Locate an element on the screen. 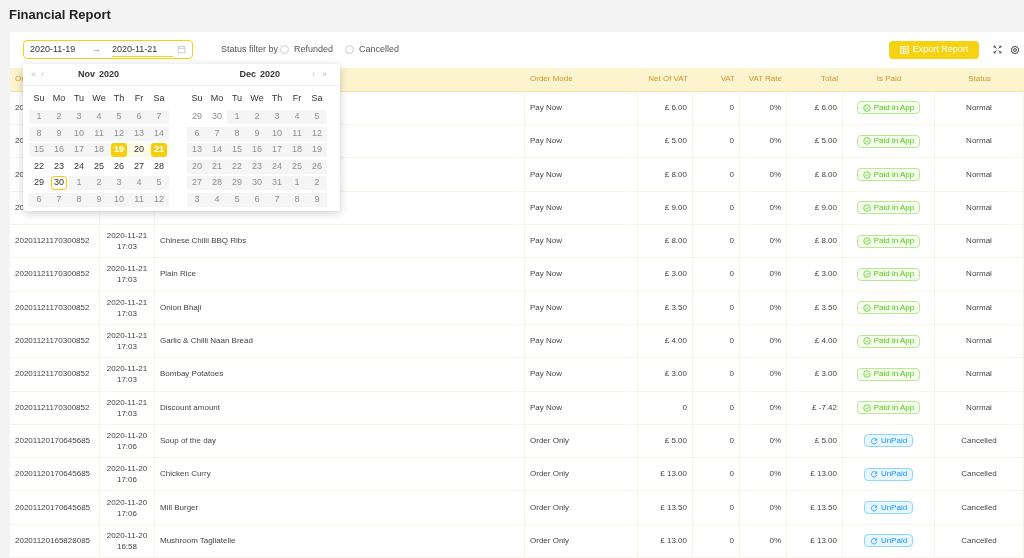  next-month-button: › is located at coordinates (317, 74).